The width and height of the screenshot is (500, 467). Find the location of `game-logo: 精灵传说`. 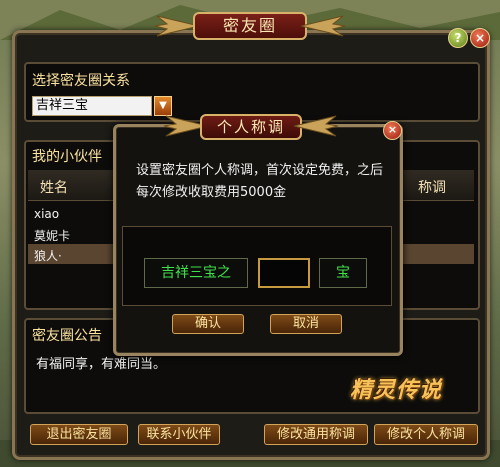

game-logo: 精灵传说 is located at coordinates (396, 390).